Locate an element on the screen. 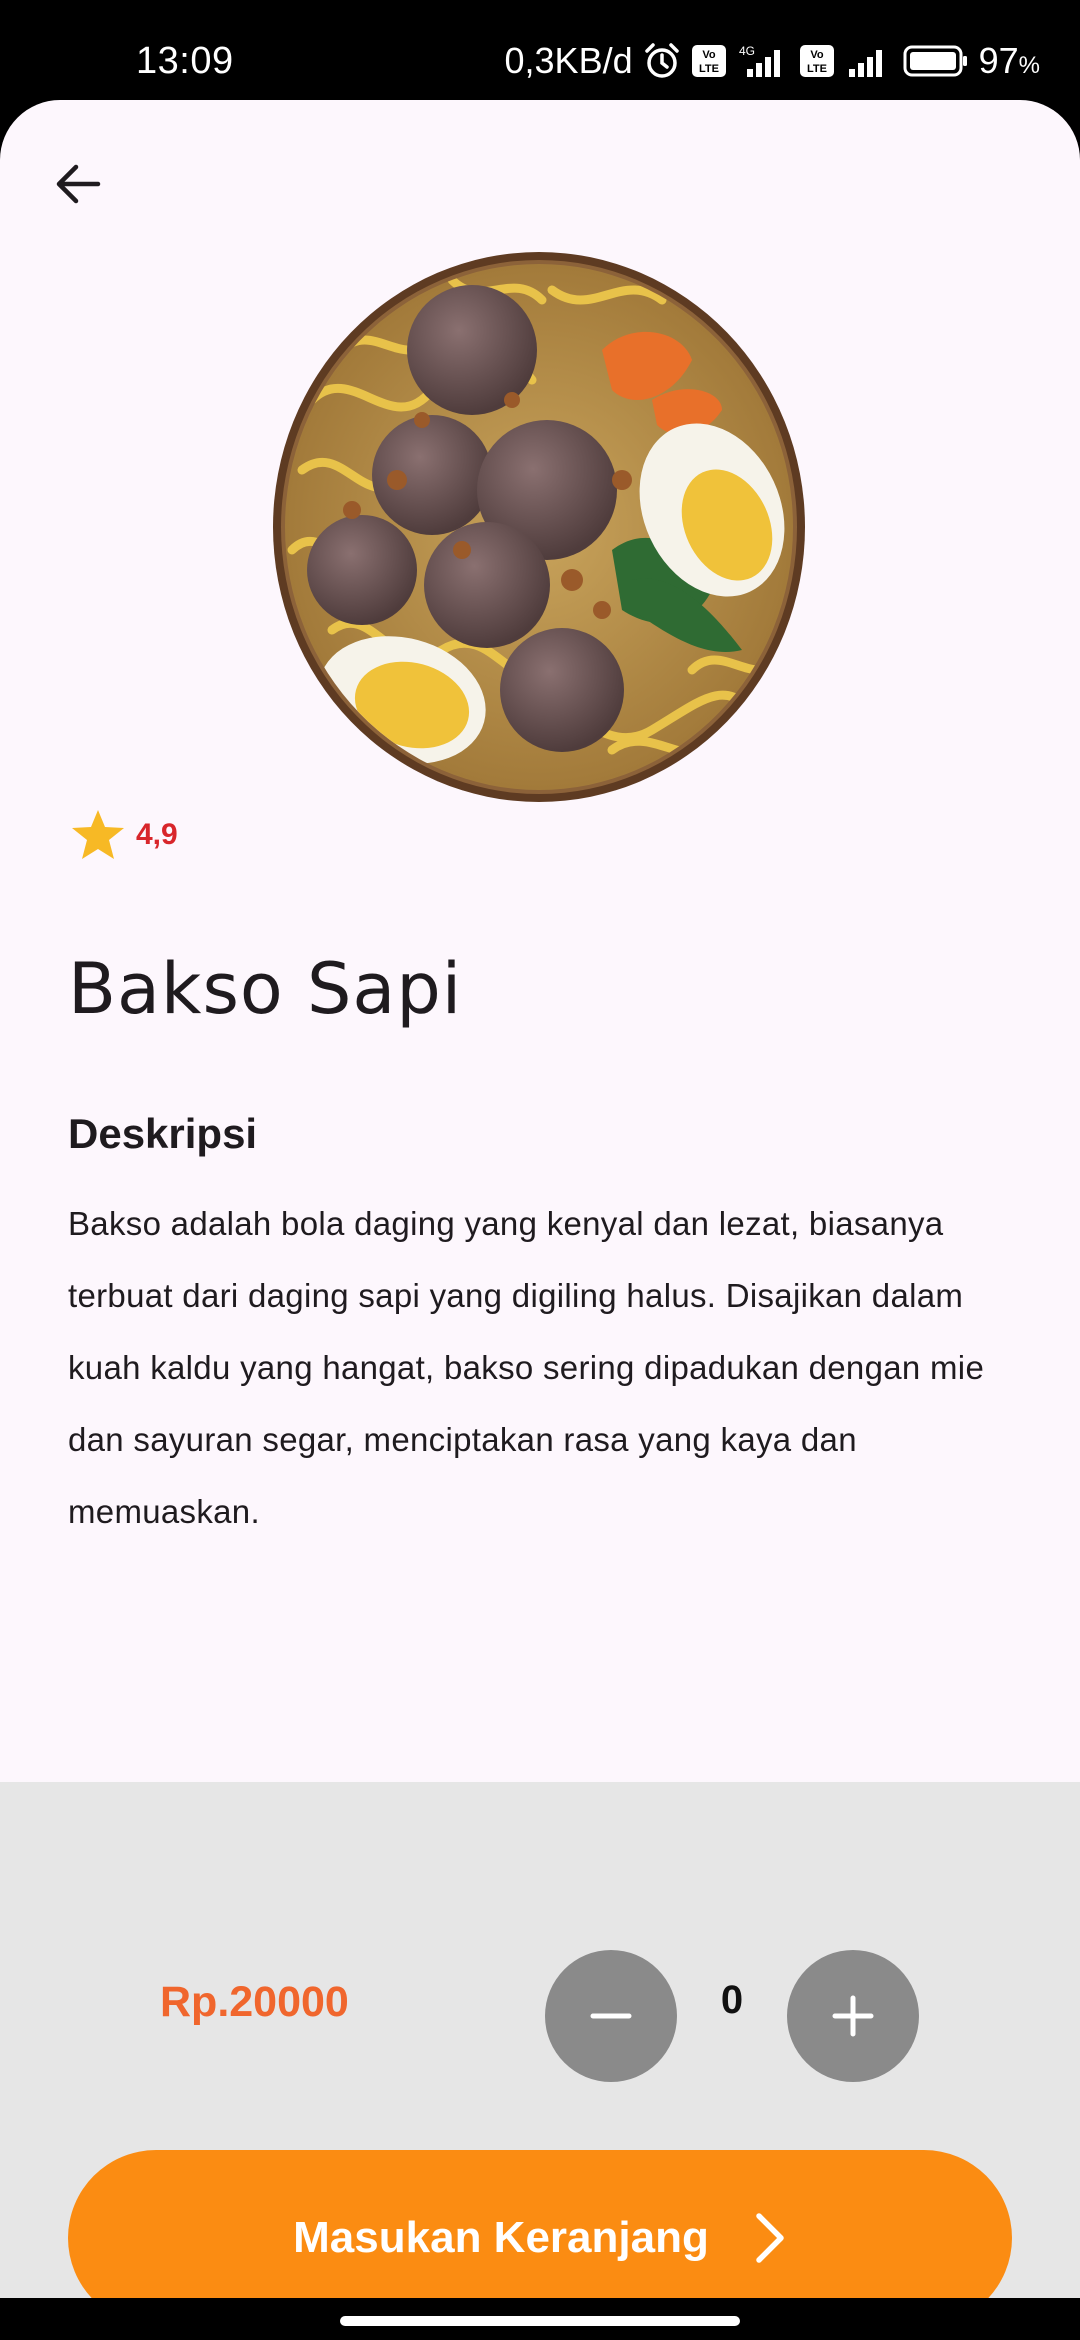 This screenshot has width=1080, height=2340. signal-4g-icon: 4G is located at coordinates (763, 61).